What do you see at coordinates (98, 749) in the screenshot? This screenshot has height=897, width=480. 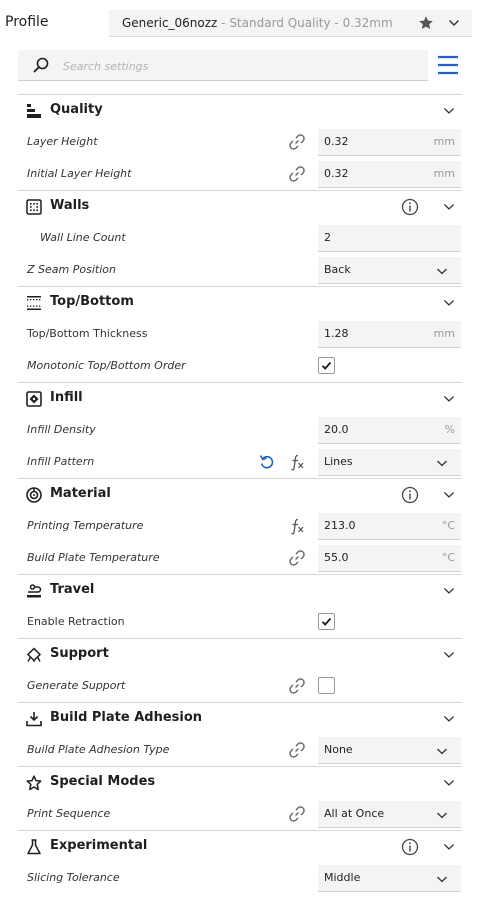 I see `setting-label: Build Plate Adhesion Type` at bounding box center [98, 749].